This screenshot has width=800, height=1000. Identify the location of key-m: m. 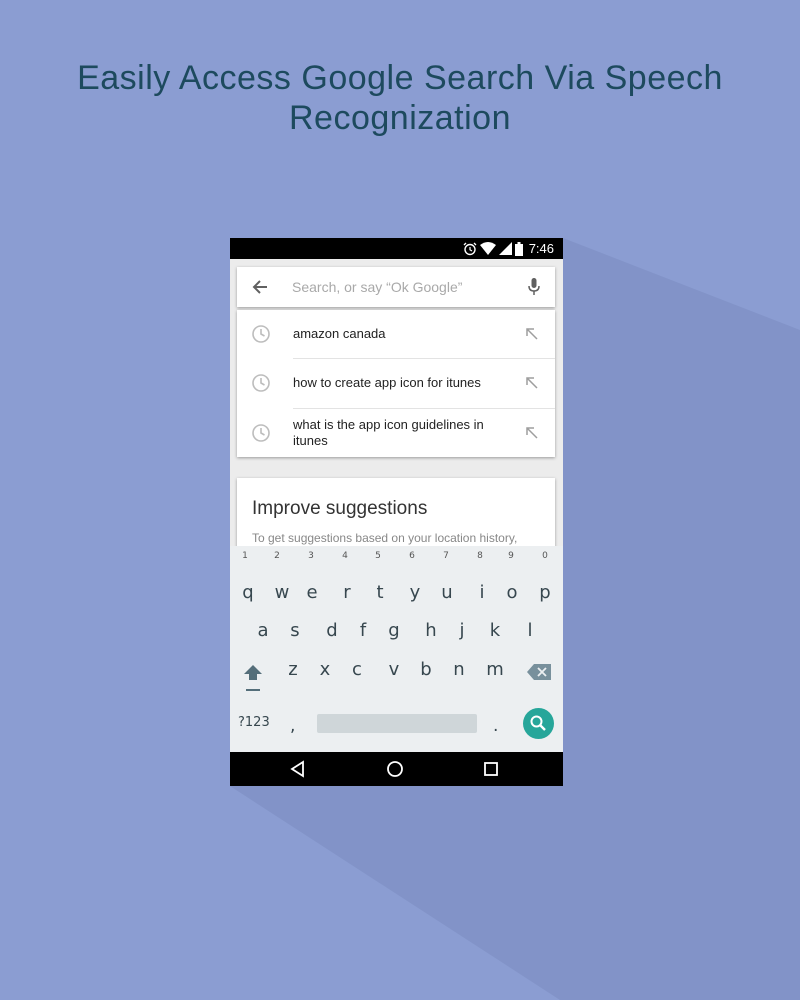
(495, 670).